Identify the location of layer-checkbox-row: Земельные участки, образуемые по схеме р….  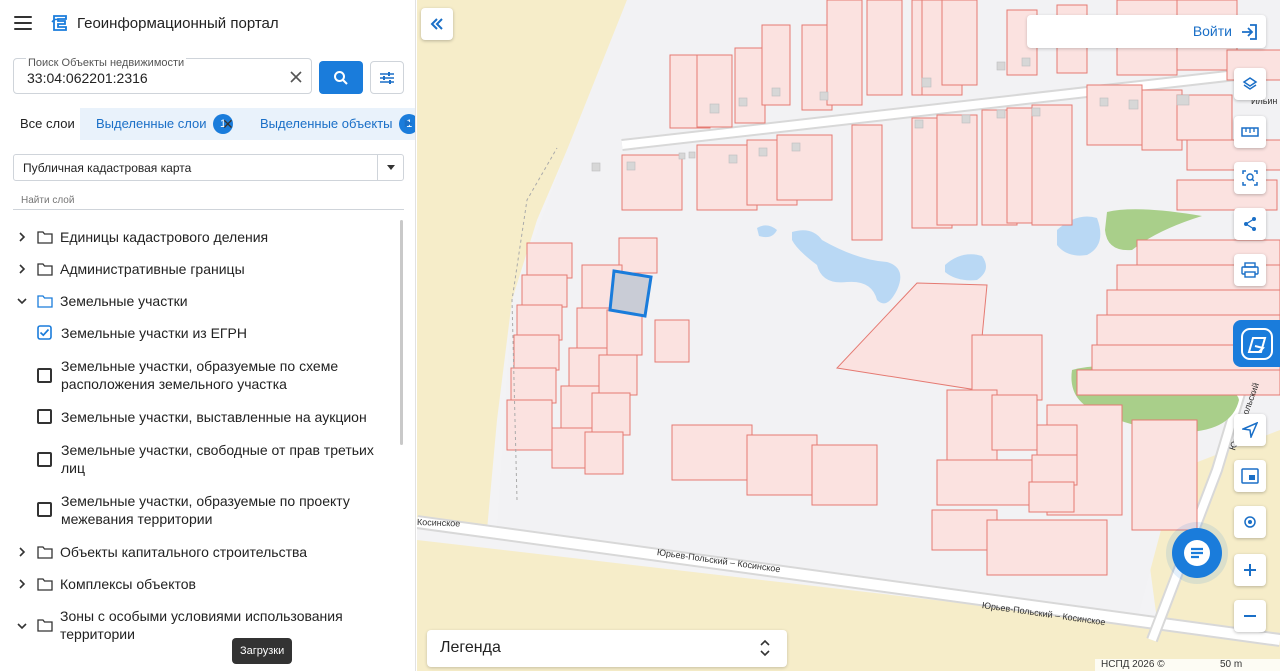
(200, 376).